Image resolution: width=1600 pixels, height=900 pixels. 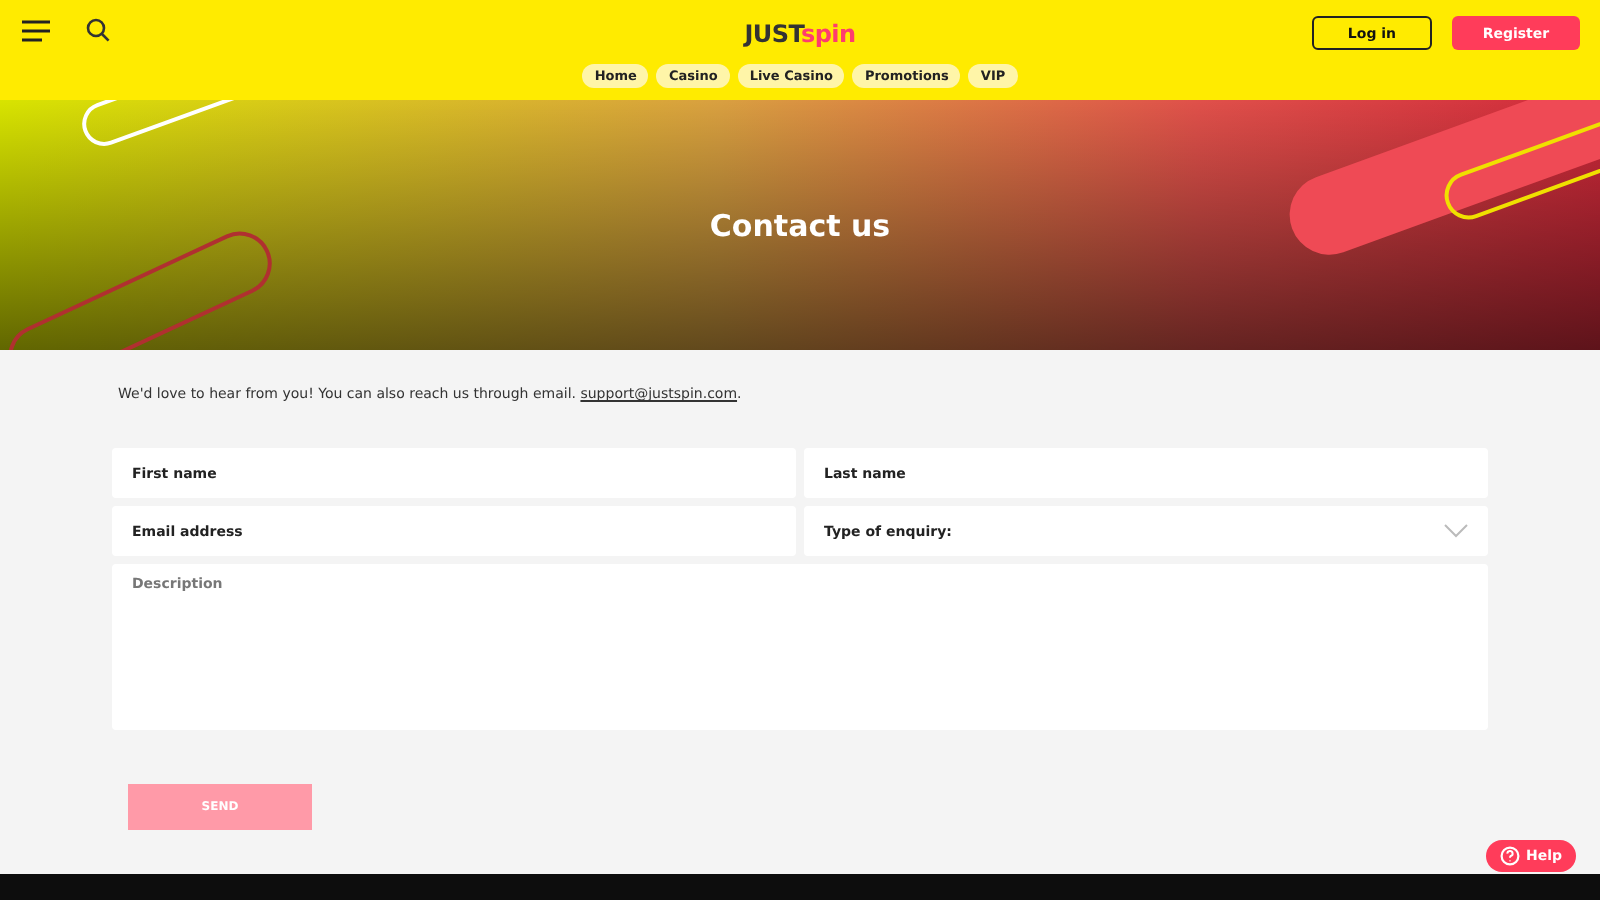 I want to click on search-icon, so click(x=98, y=30).